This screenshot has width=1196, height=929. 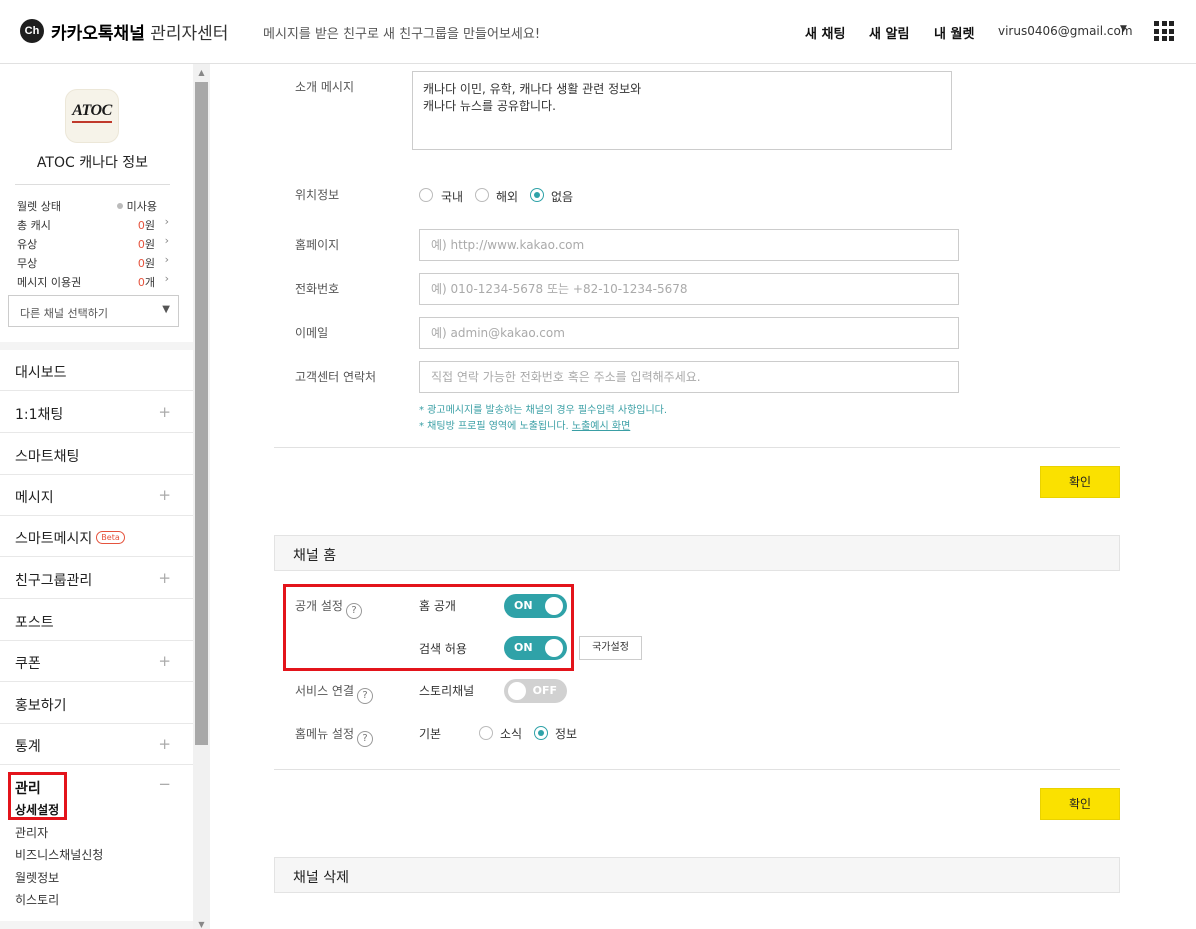 I want to click on wallet-total-row: 총 캐시 0원 ›, so click(x=97, y=225).